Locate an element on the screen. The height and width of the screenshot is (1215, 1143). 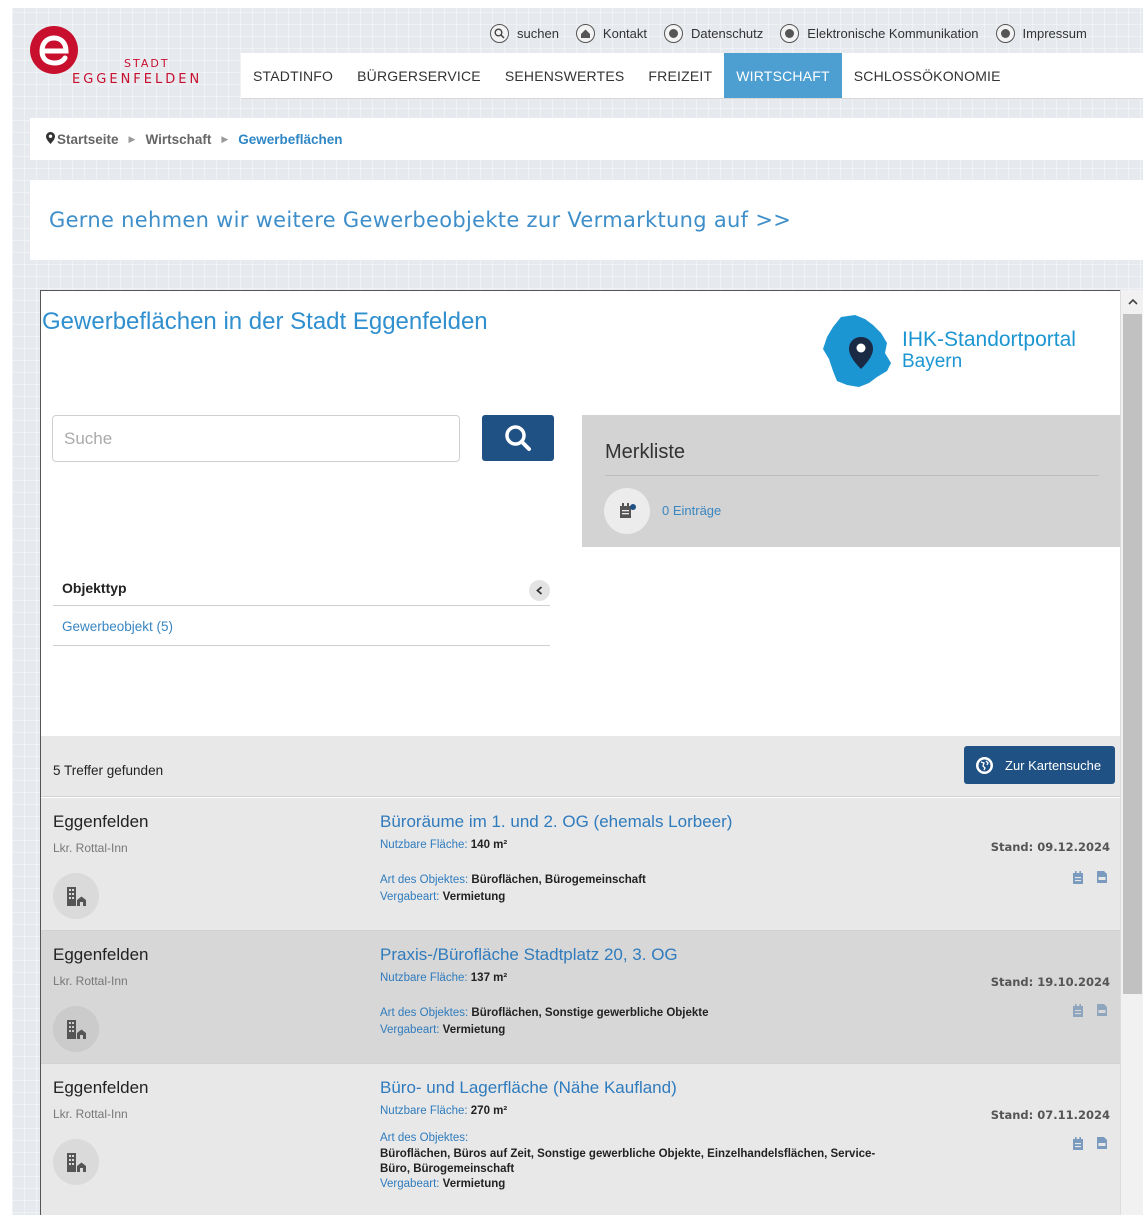
result-title-link: Praxis-/Bürofläche Stadtplatz 20, 3. OG is located at coordinates (529, 955).